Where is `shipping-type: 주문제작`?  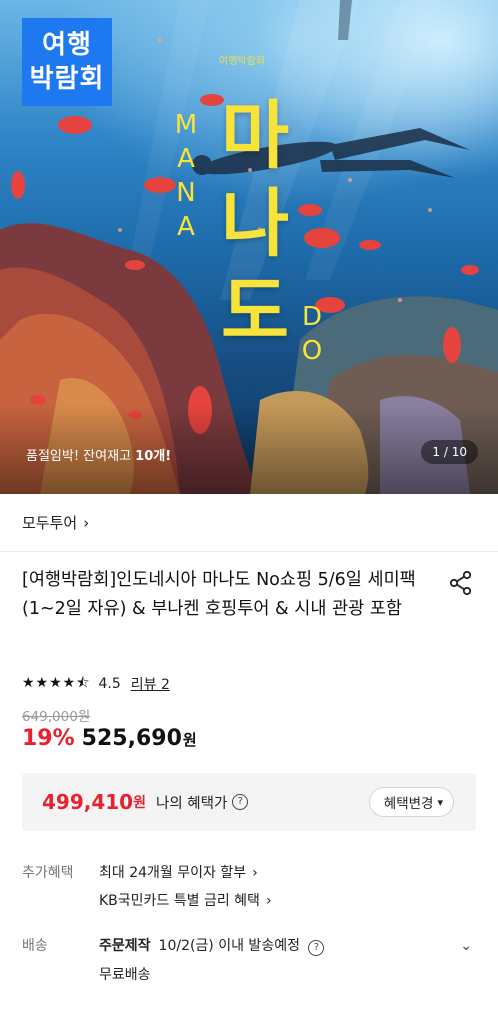
shipping-type: 주문제작 is located at coordinates (125, 946).